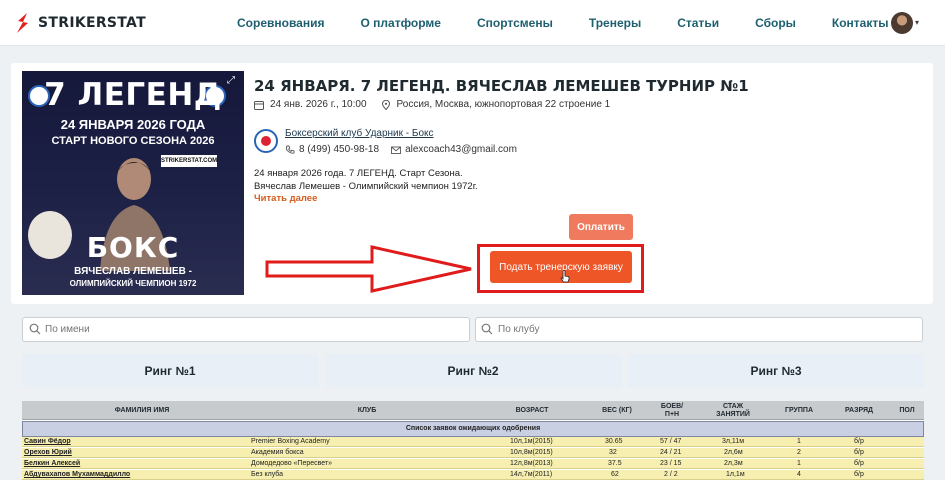  Describe the element at coordinates (77, 474) in the screenshot. I see `athlete-name-link: Абдувахапов Мухаммаддилло` at that location.